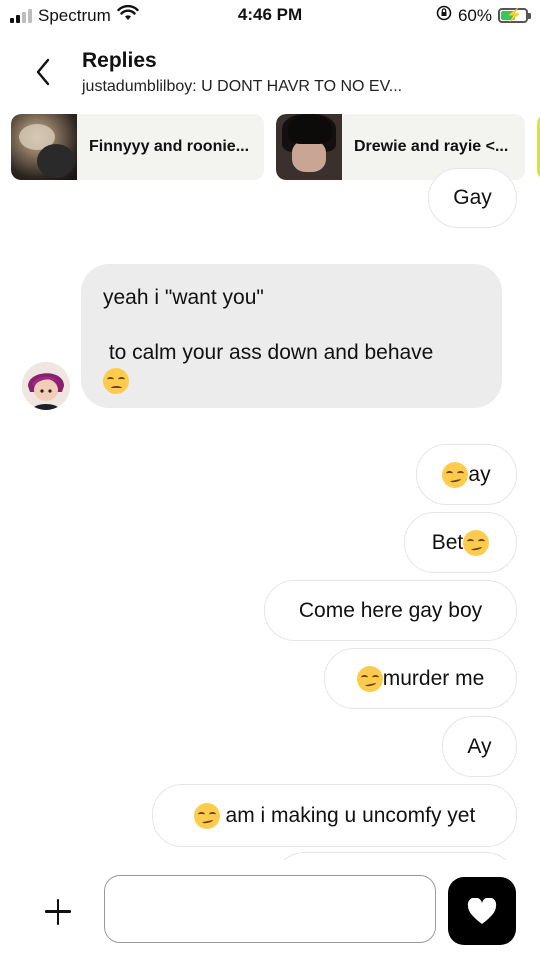  I want to click on message-text: Gay, so click(472, 197).